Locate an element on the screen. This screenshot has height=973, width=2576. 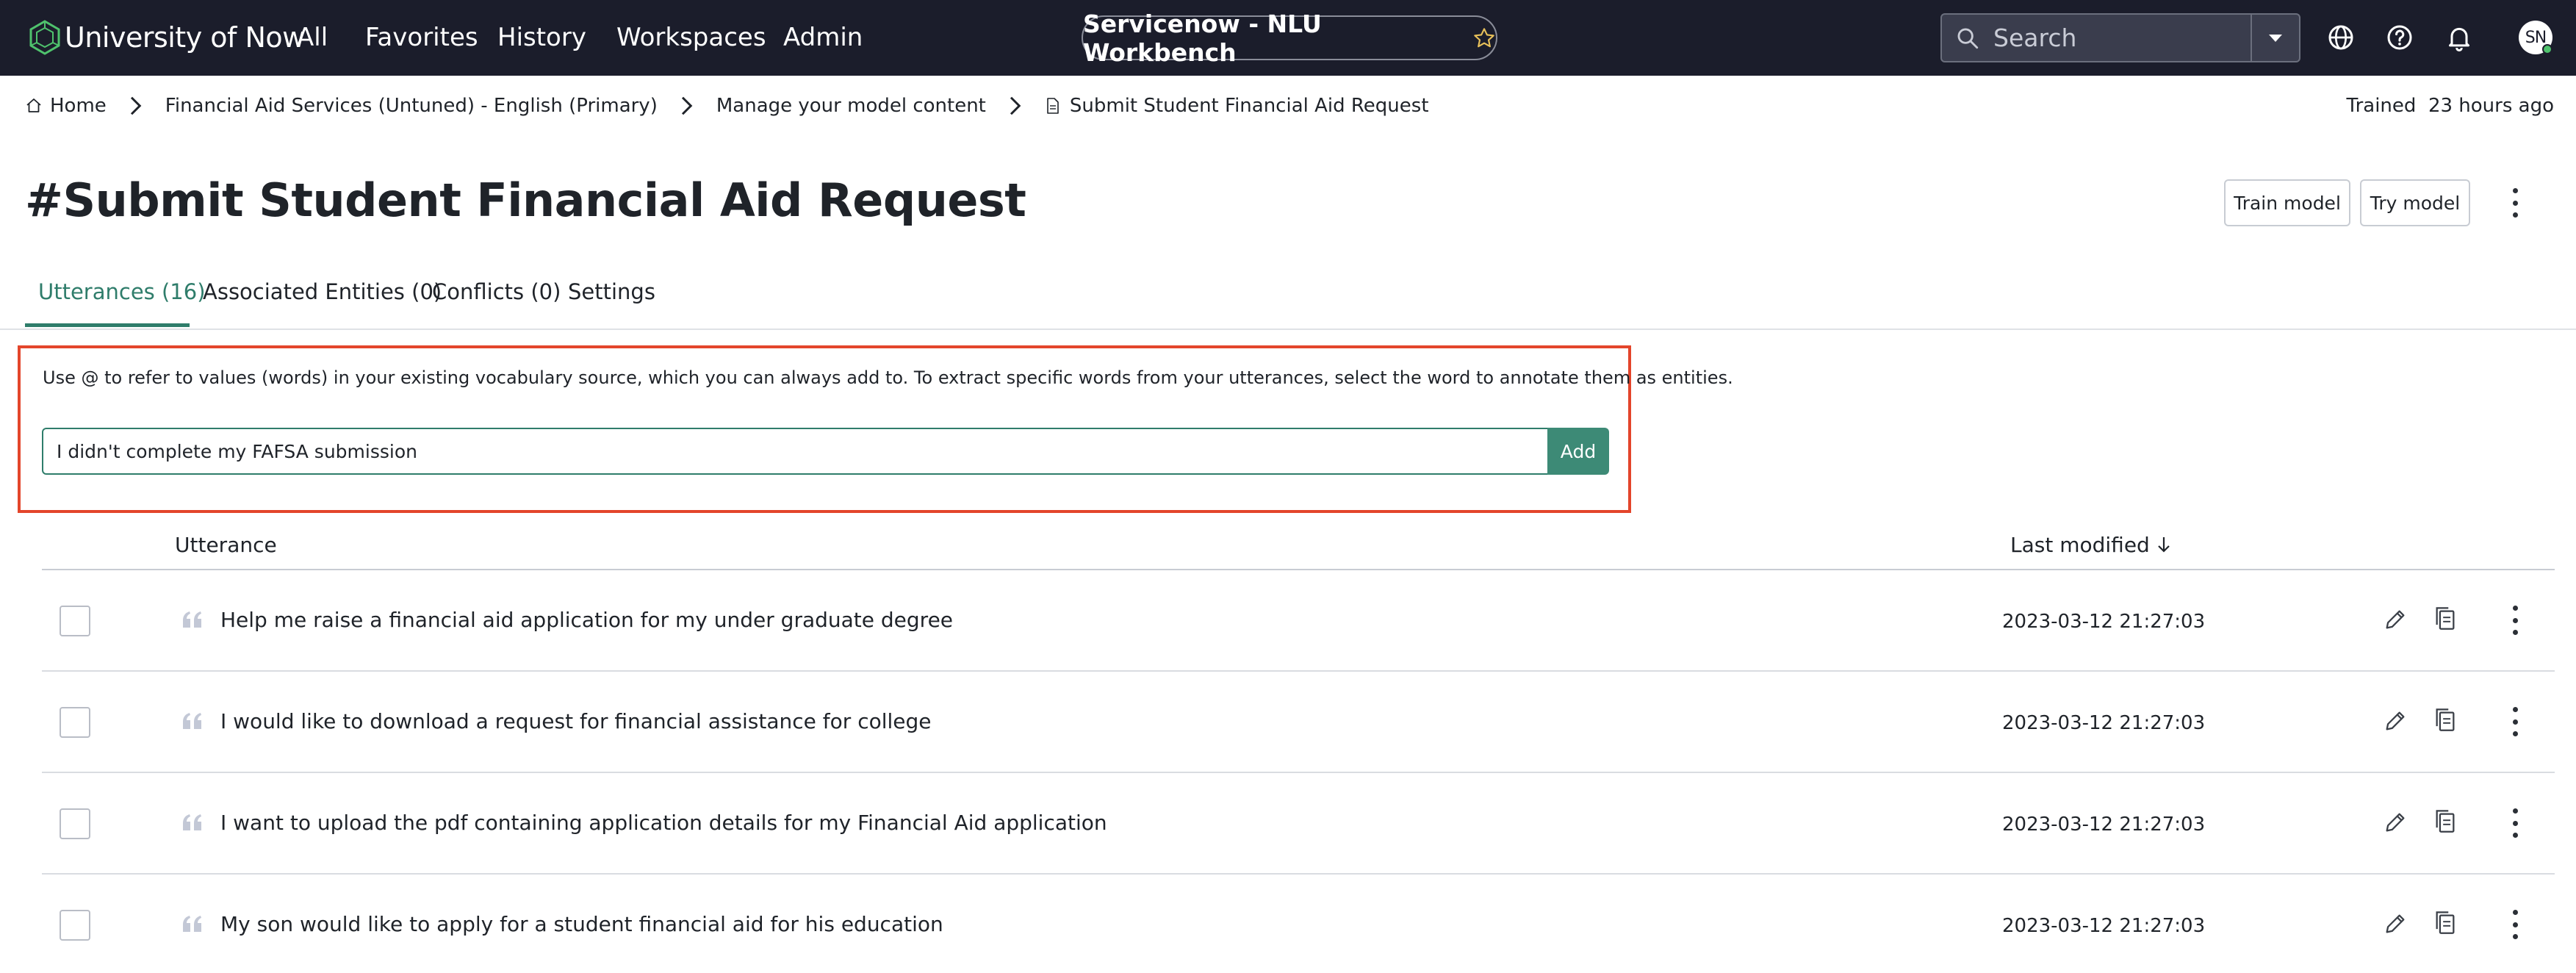
context-title-pill: Servicenow - NLU Workbench is located at coordinates (1289, 38).